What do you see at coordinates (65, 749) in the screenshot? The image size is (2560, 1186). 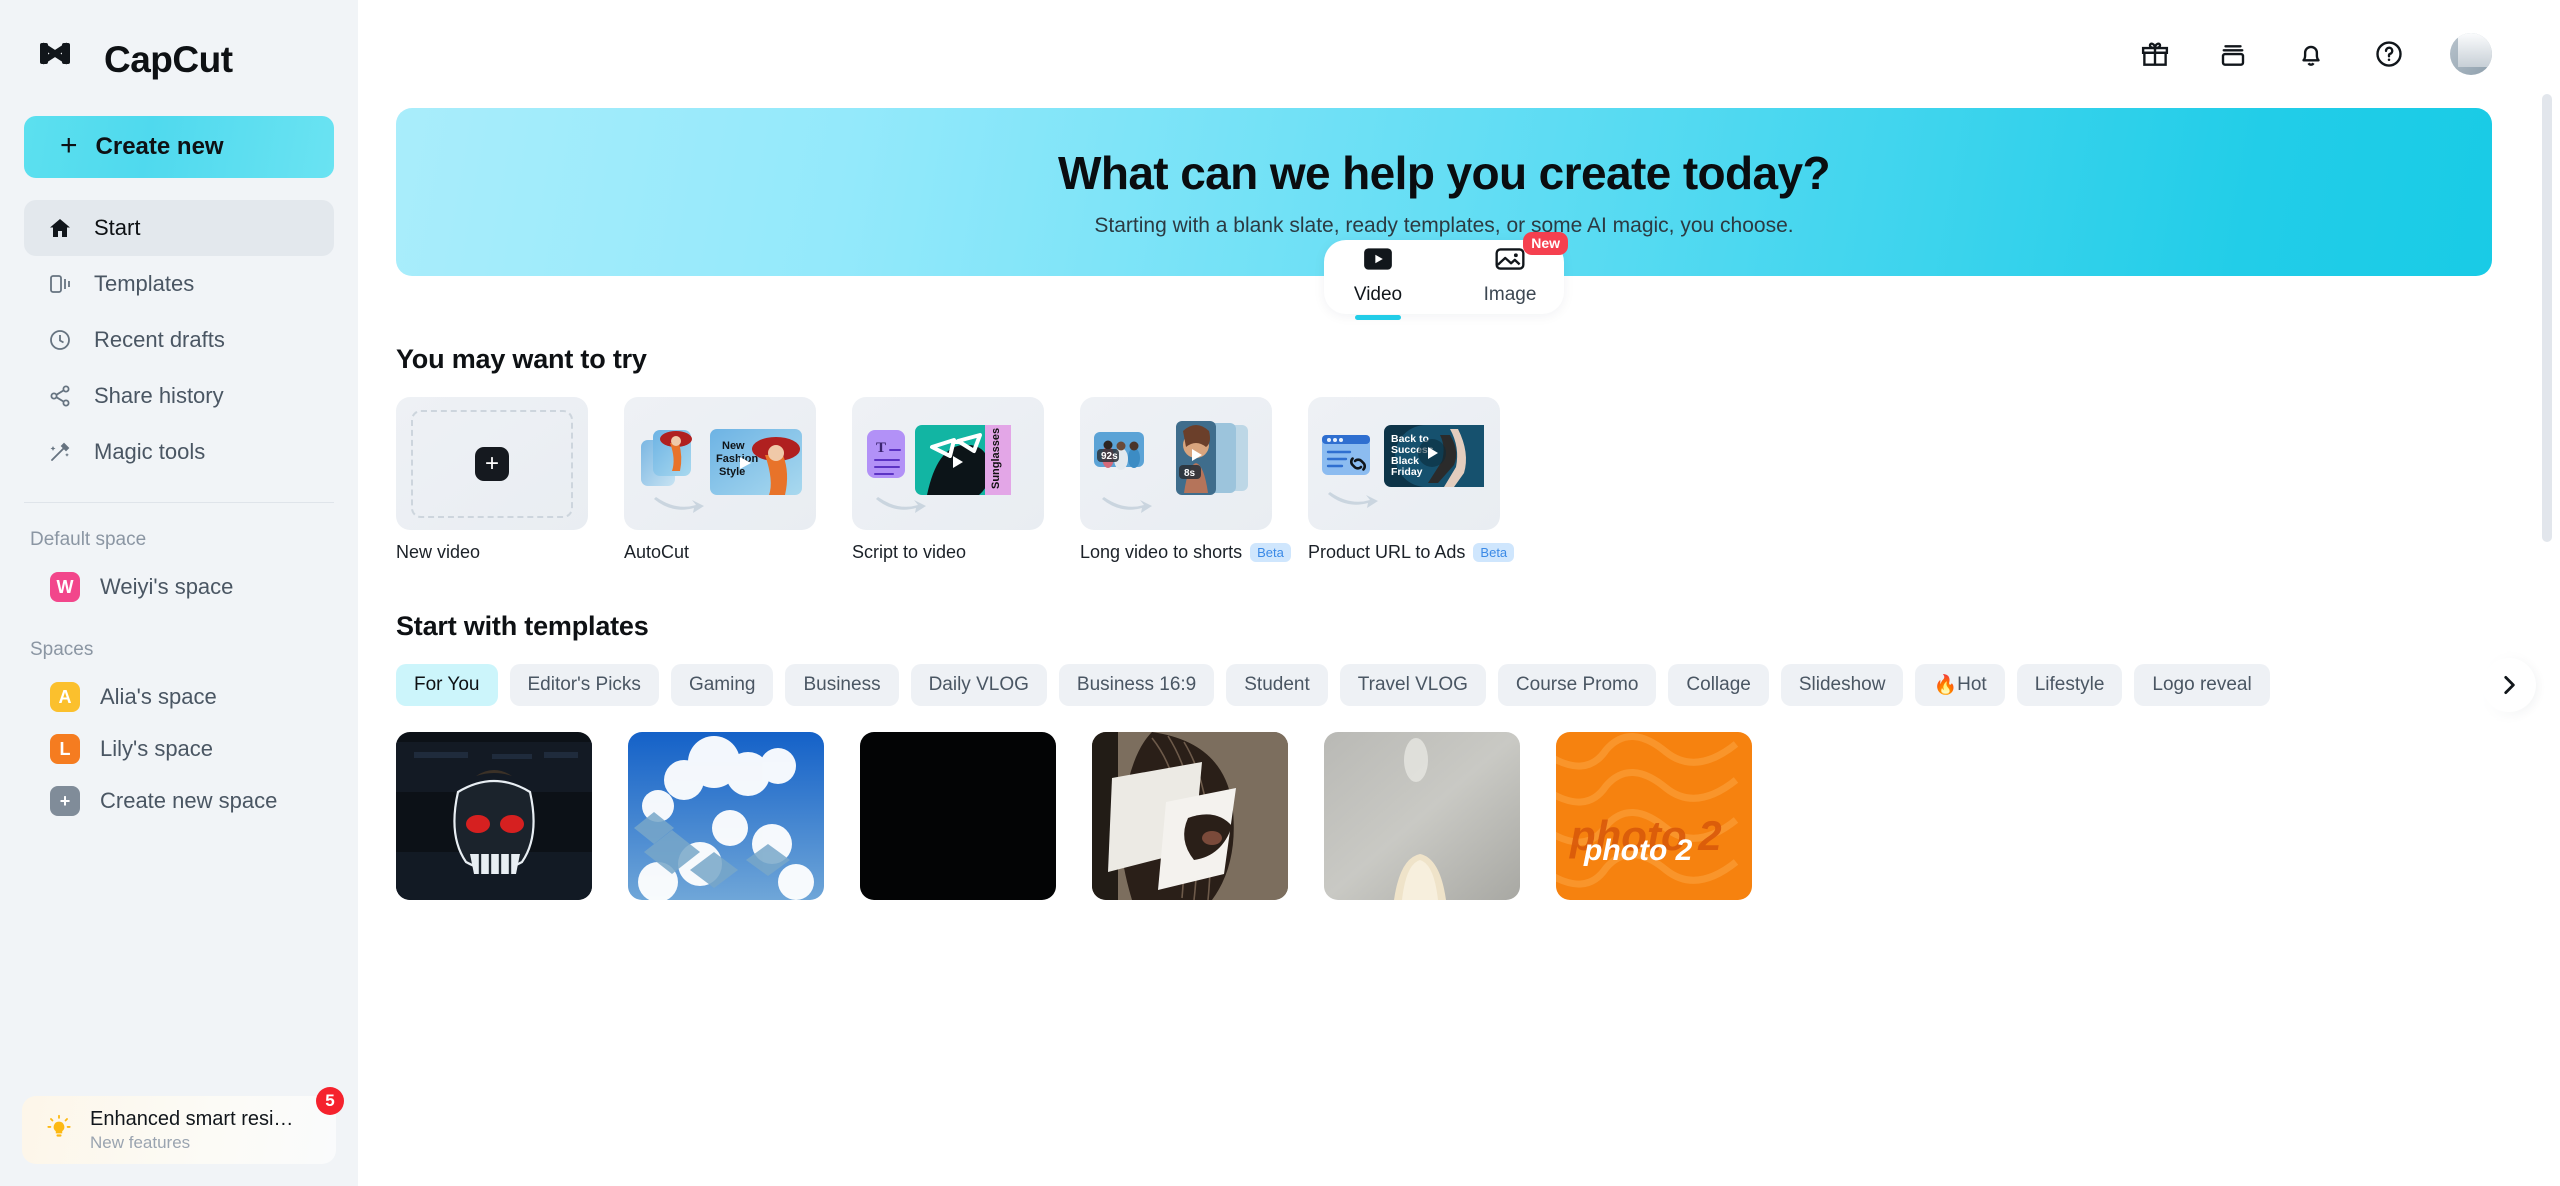 I see `space-avatar: L` at bounding box center [65, 749].